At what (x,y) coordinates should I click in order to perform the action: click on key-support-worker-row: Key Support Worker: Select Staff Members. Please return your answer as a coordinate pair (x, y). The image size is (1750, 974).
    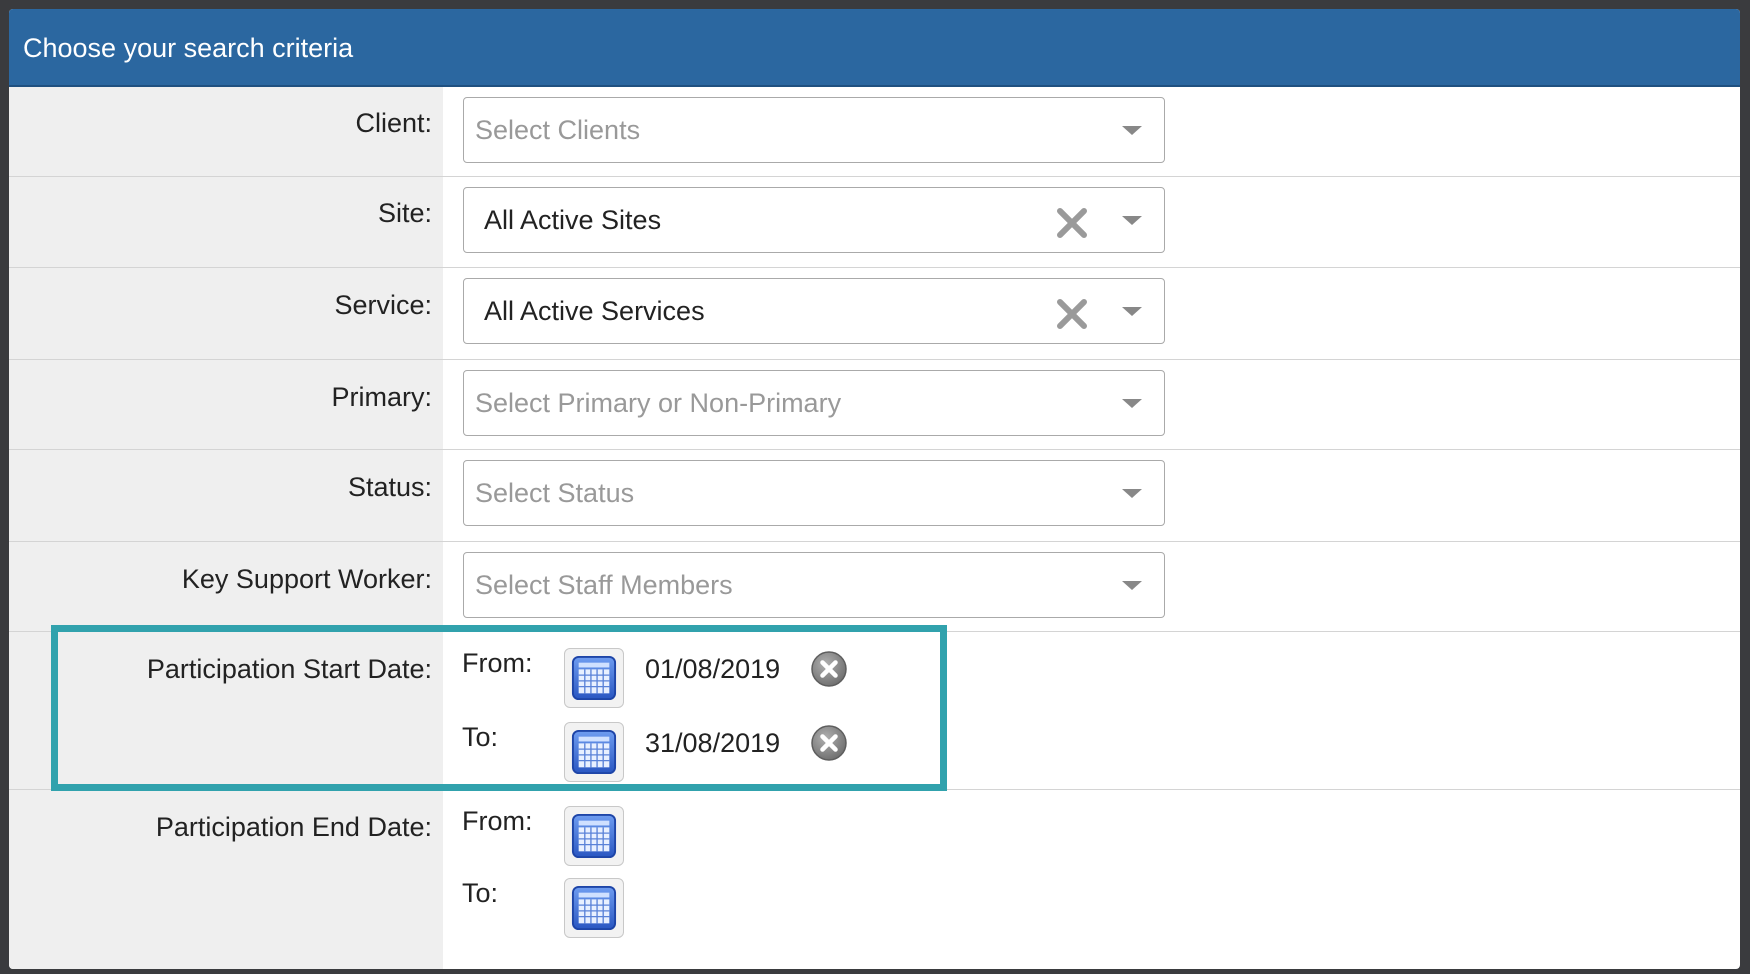
    Looking at the image, I should click on (874, 587).